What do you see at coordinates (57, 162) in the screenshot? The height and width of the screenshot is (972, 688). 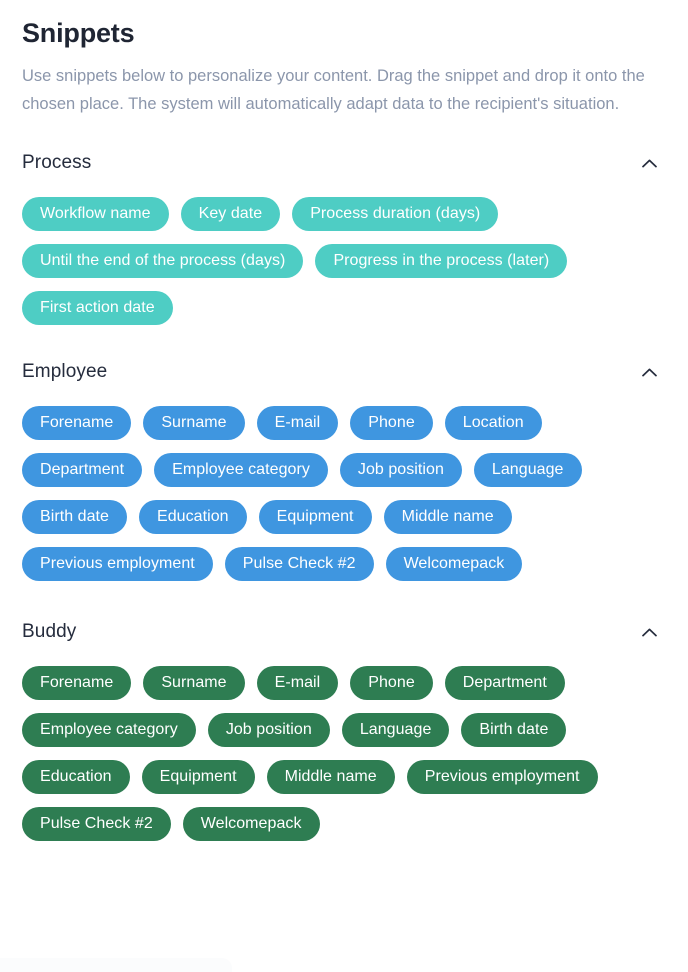 I see `section-title-process: Process` at bounding box center [57, 162].